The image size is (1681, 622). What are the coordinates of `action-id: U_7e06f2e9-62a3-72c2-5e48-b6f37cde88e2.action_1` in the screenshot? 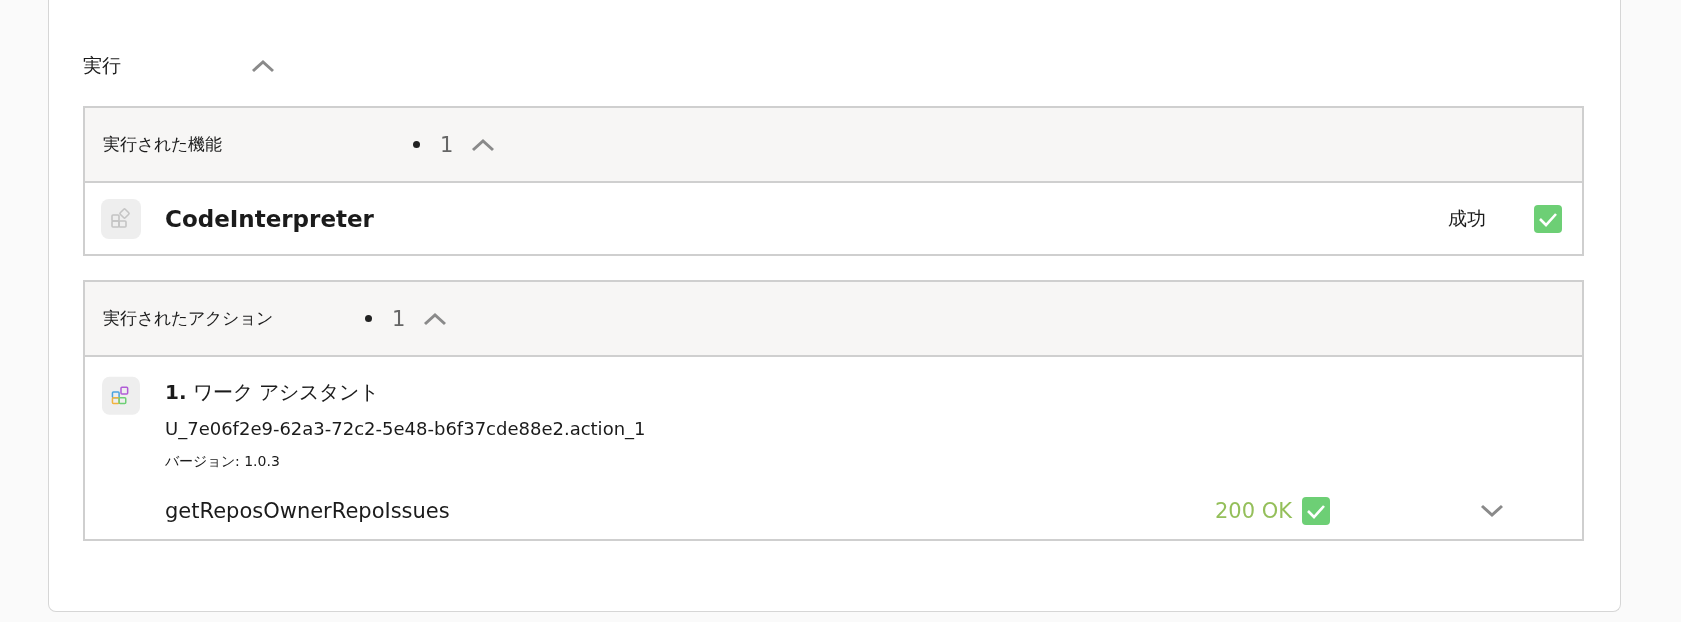 It's located at (406, 428).